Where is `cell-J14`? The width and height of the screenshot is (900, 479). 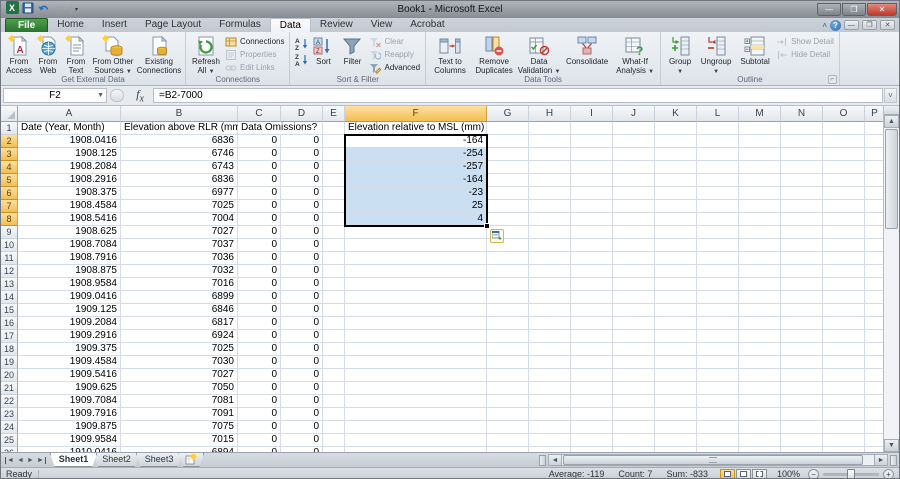 cell-J14 is located at coordinates (634, 297).